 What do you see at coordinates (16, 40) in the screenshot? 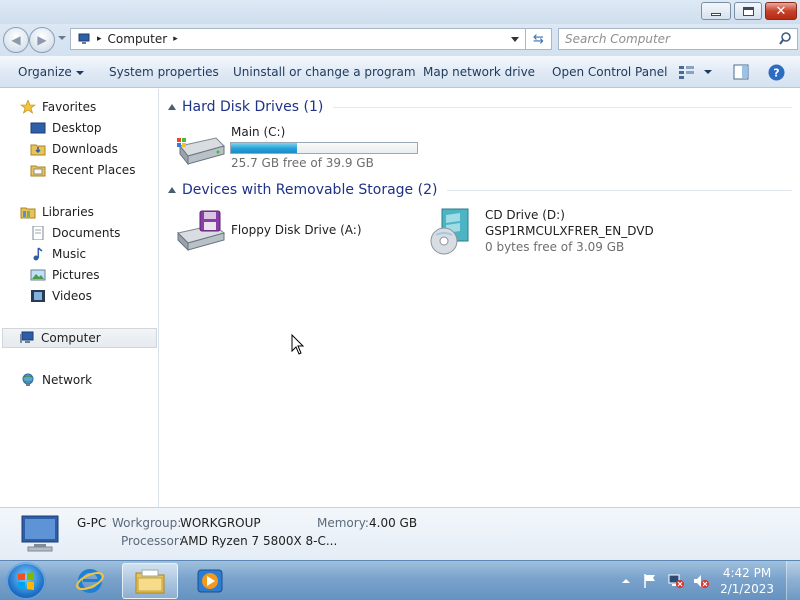
I see `back-button: ◀` at bounding box center [16, 40].